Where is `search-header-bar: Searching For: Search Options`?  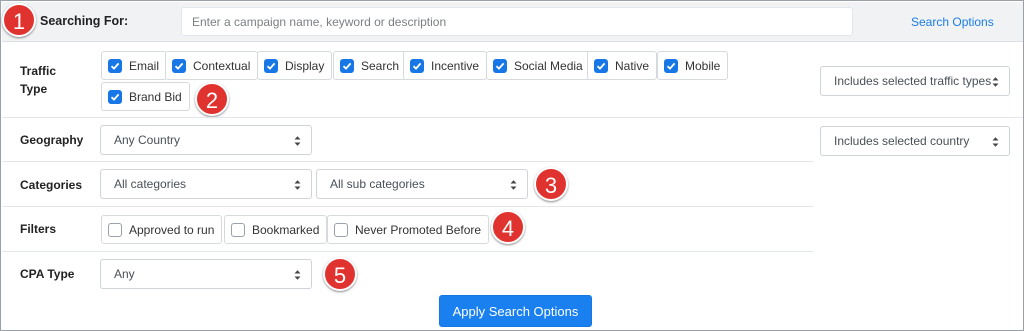
search-header-bar: Searching For: Search Options is located at coordinates (512, 22).